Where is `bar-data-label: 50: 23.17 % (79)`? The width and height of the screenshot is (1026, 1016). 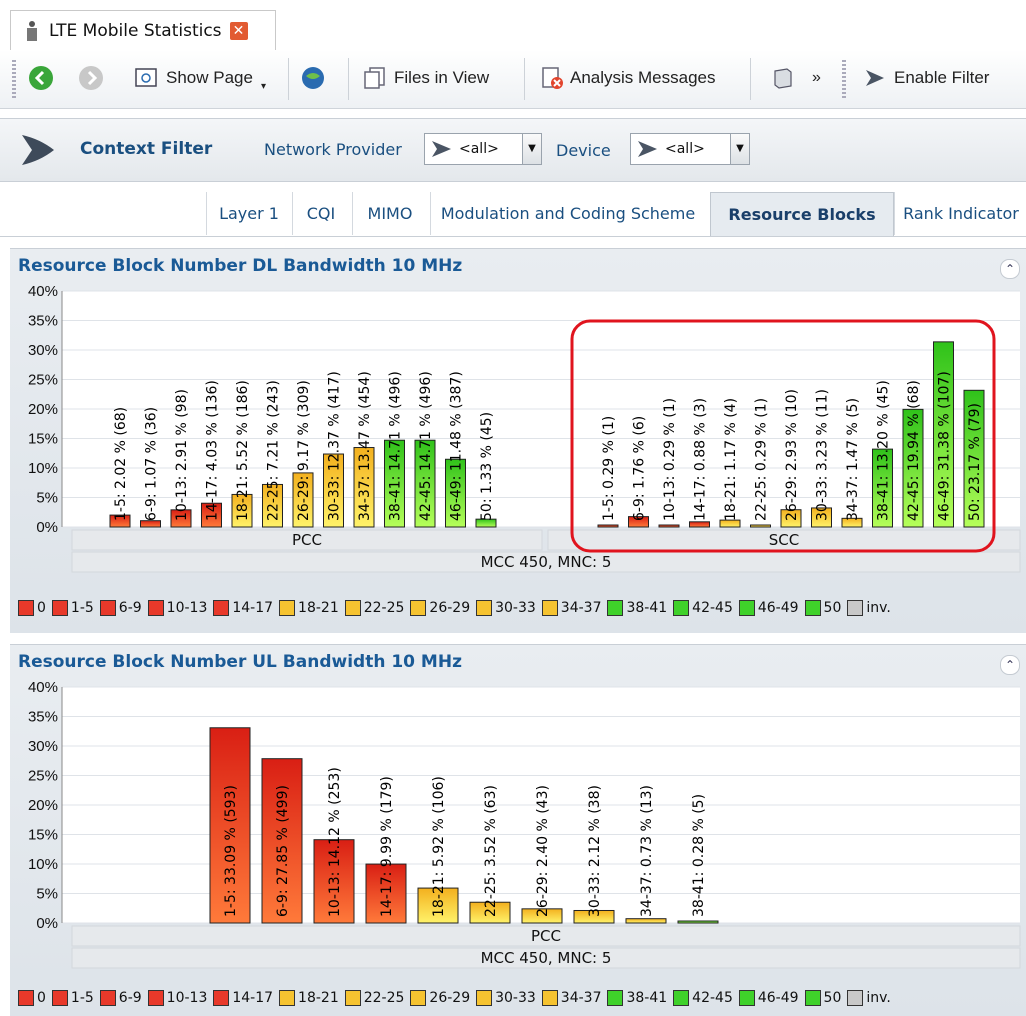
bar-data-label: 50: 23.17 % (79) is located at coordinates (975, 462).